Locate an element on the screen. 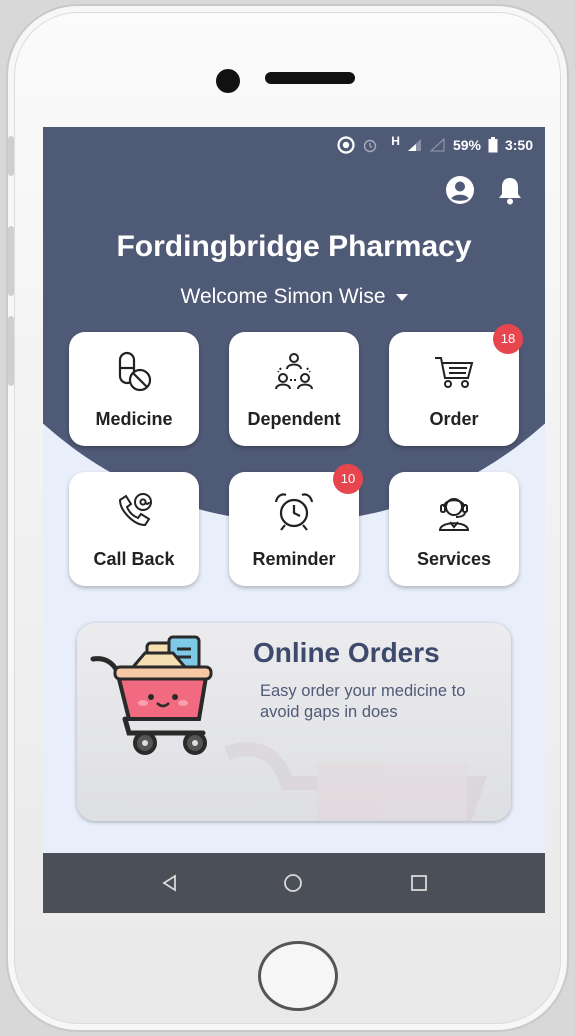 The image size is (575, 1036). alarm-icon is located at coordinates (370, 146).